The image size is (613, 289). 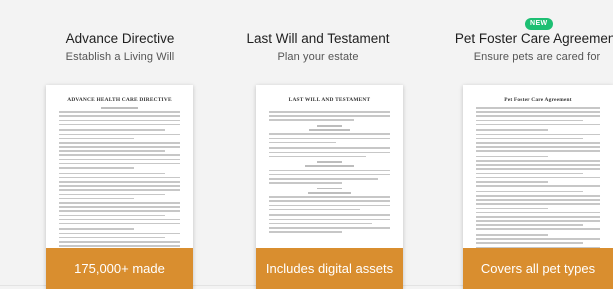 I want to click on card-subtitle: Establish a Living Will, so click(x=120, y=57).